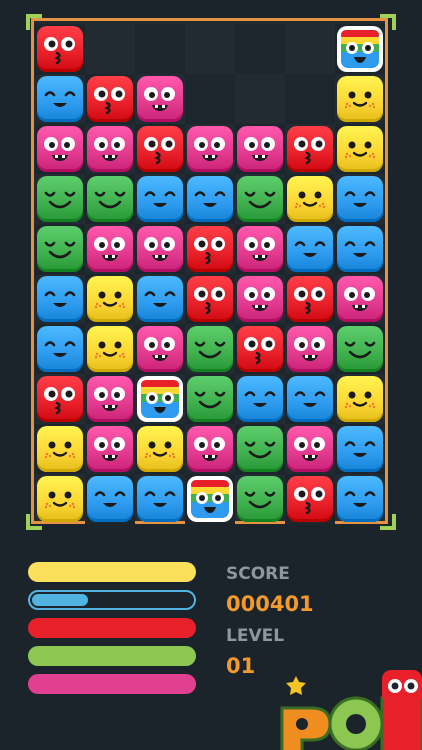  I want to click on level-label: LEVEL, so click(255, 636).